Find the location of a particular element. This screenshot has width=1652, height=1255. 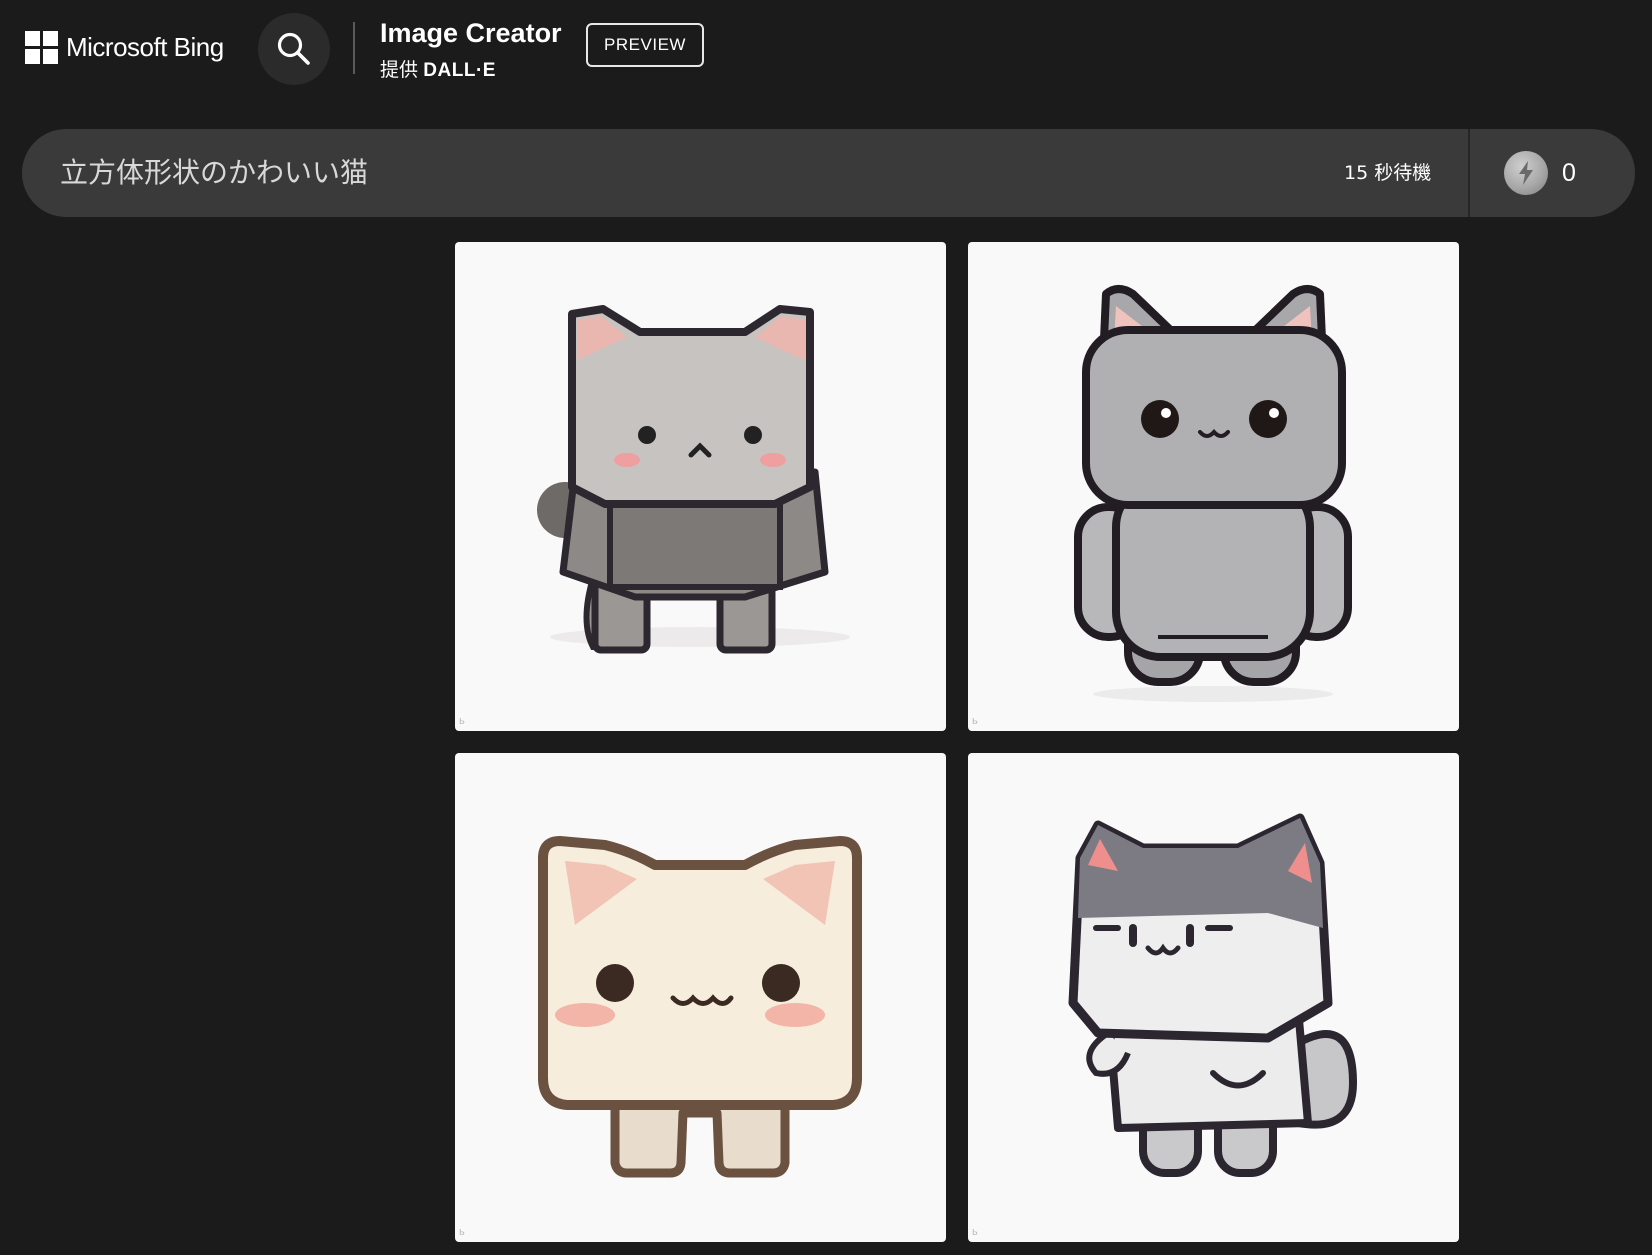

app-title: Image Creator is located at coordinates (471, 33).